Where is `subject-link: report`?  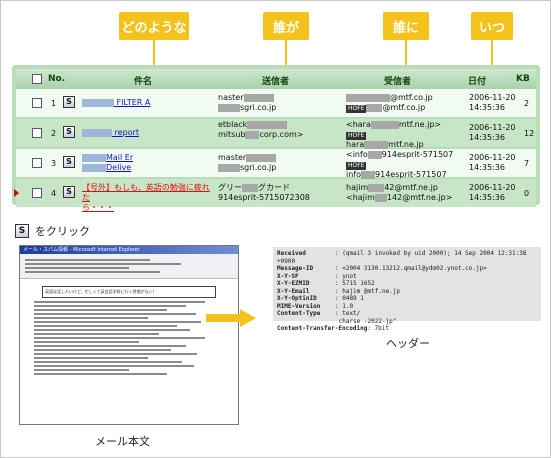 subject-link: report is located at coordinates (147, 133).